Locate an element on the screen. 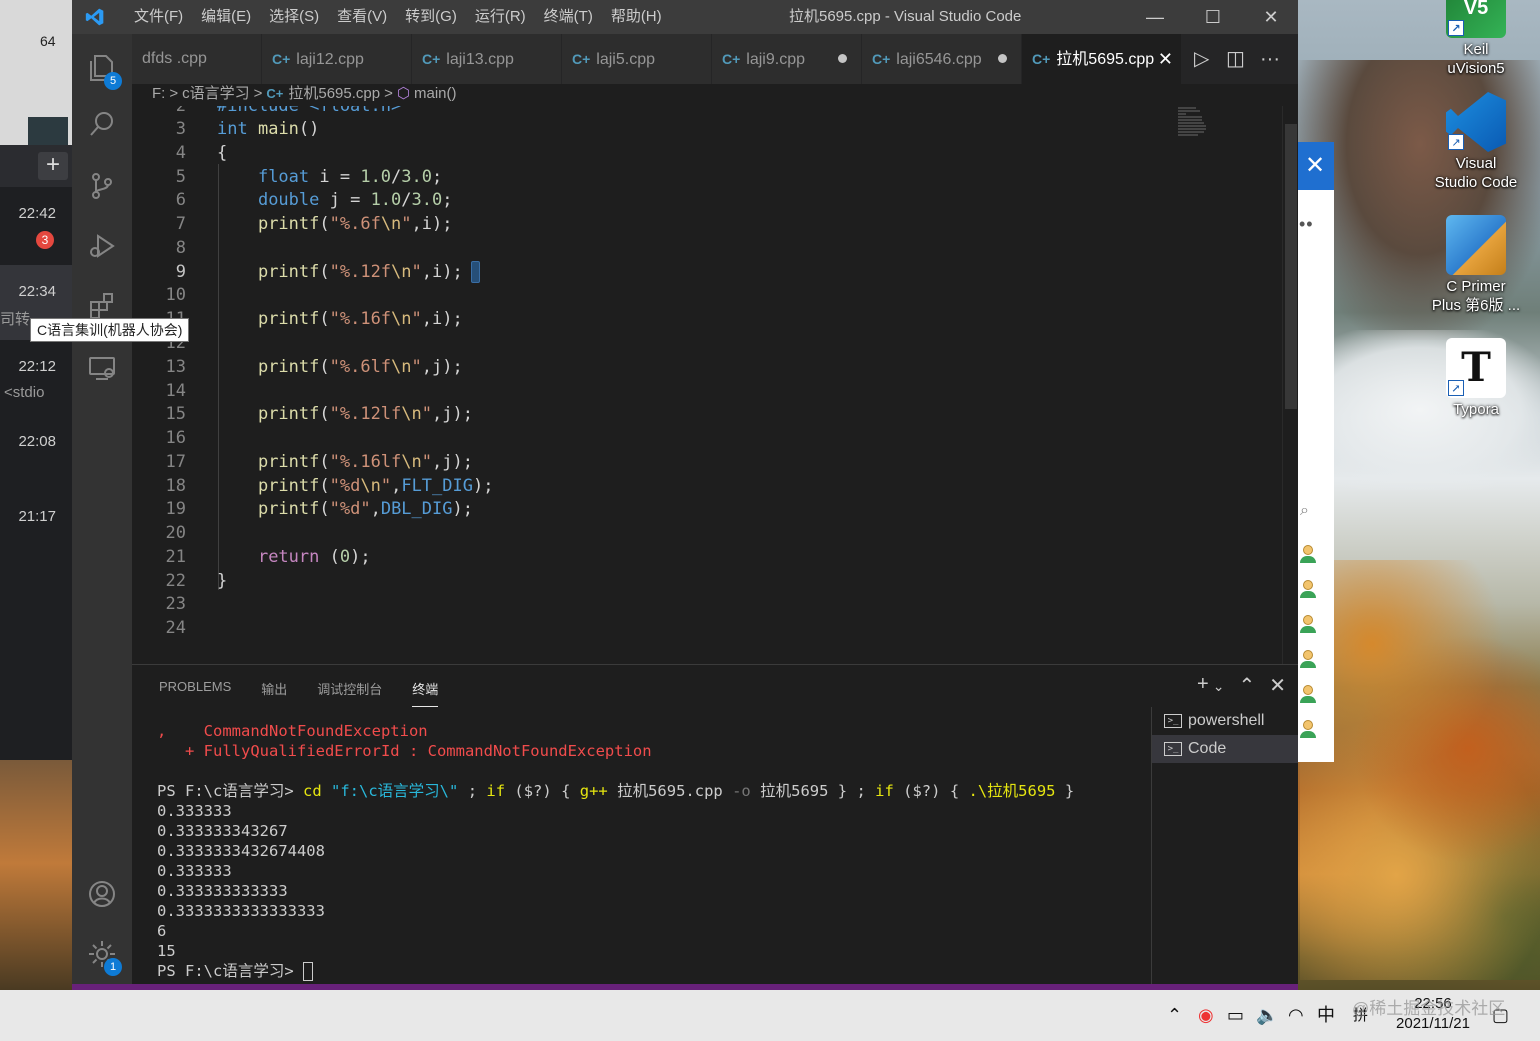  battery-icon: ▭ is located at coordinates (1235, 1015).